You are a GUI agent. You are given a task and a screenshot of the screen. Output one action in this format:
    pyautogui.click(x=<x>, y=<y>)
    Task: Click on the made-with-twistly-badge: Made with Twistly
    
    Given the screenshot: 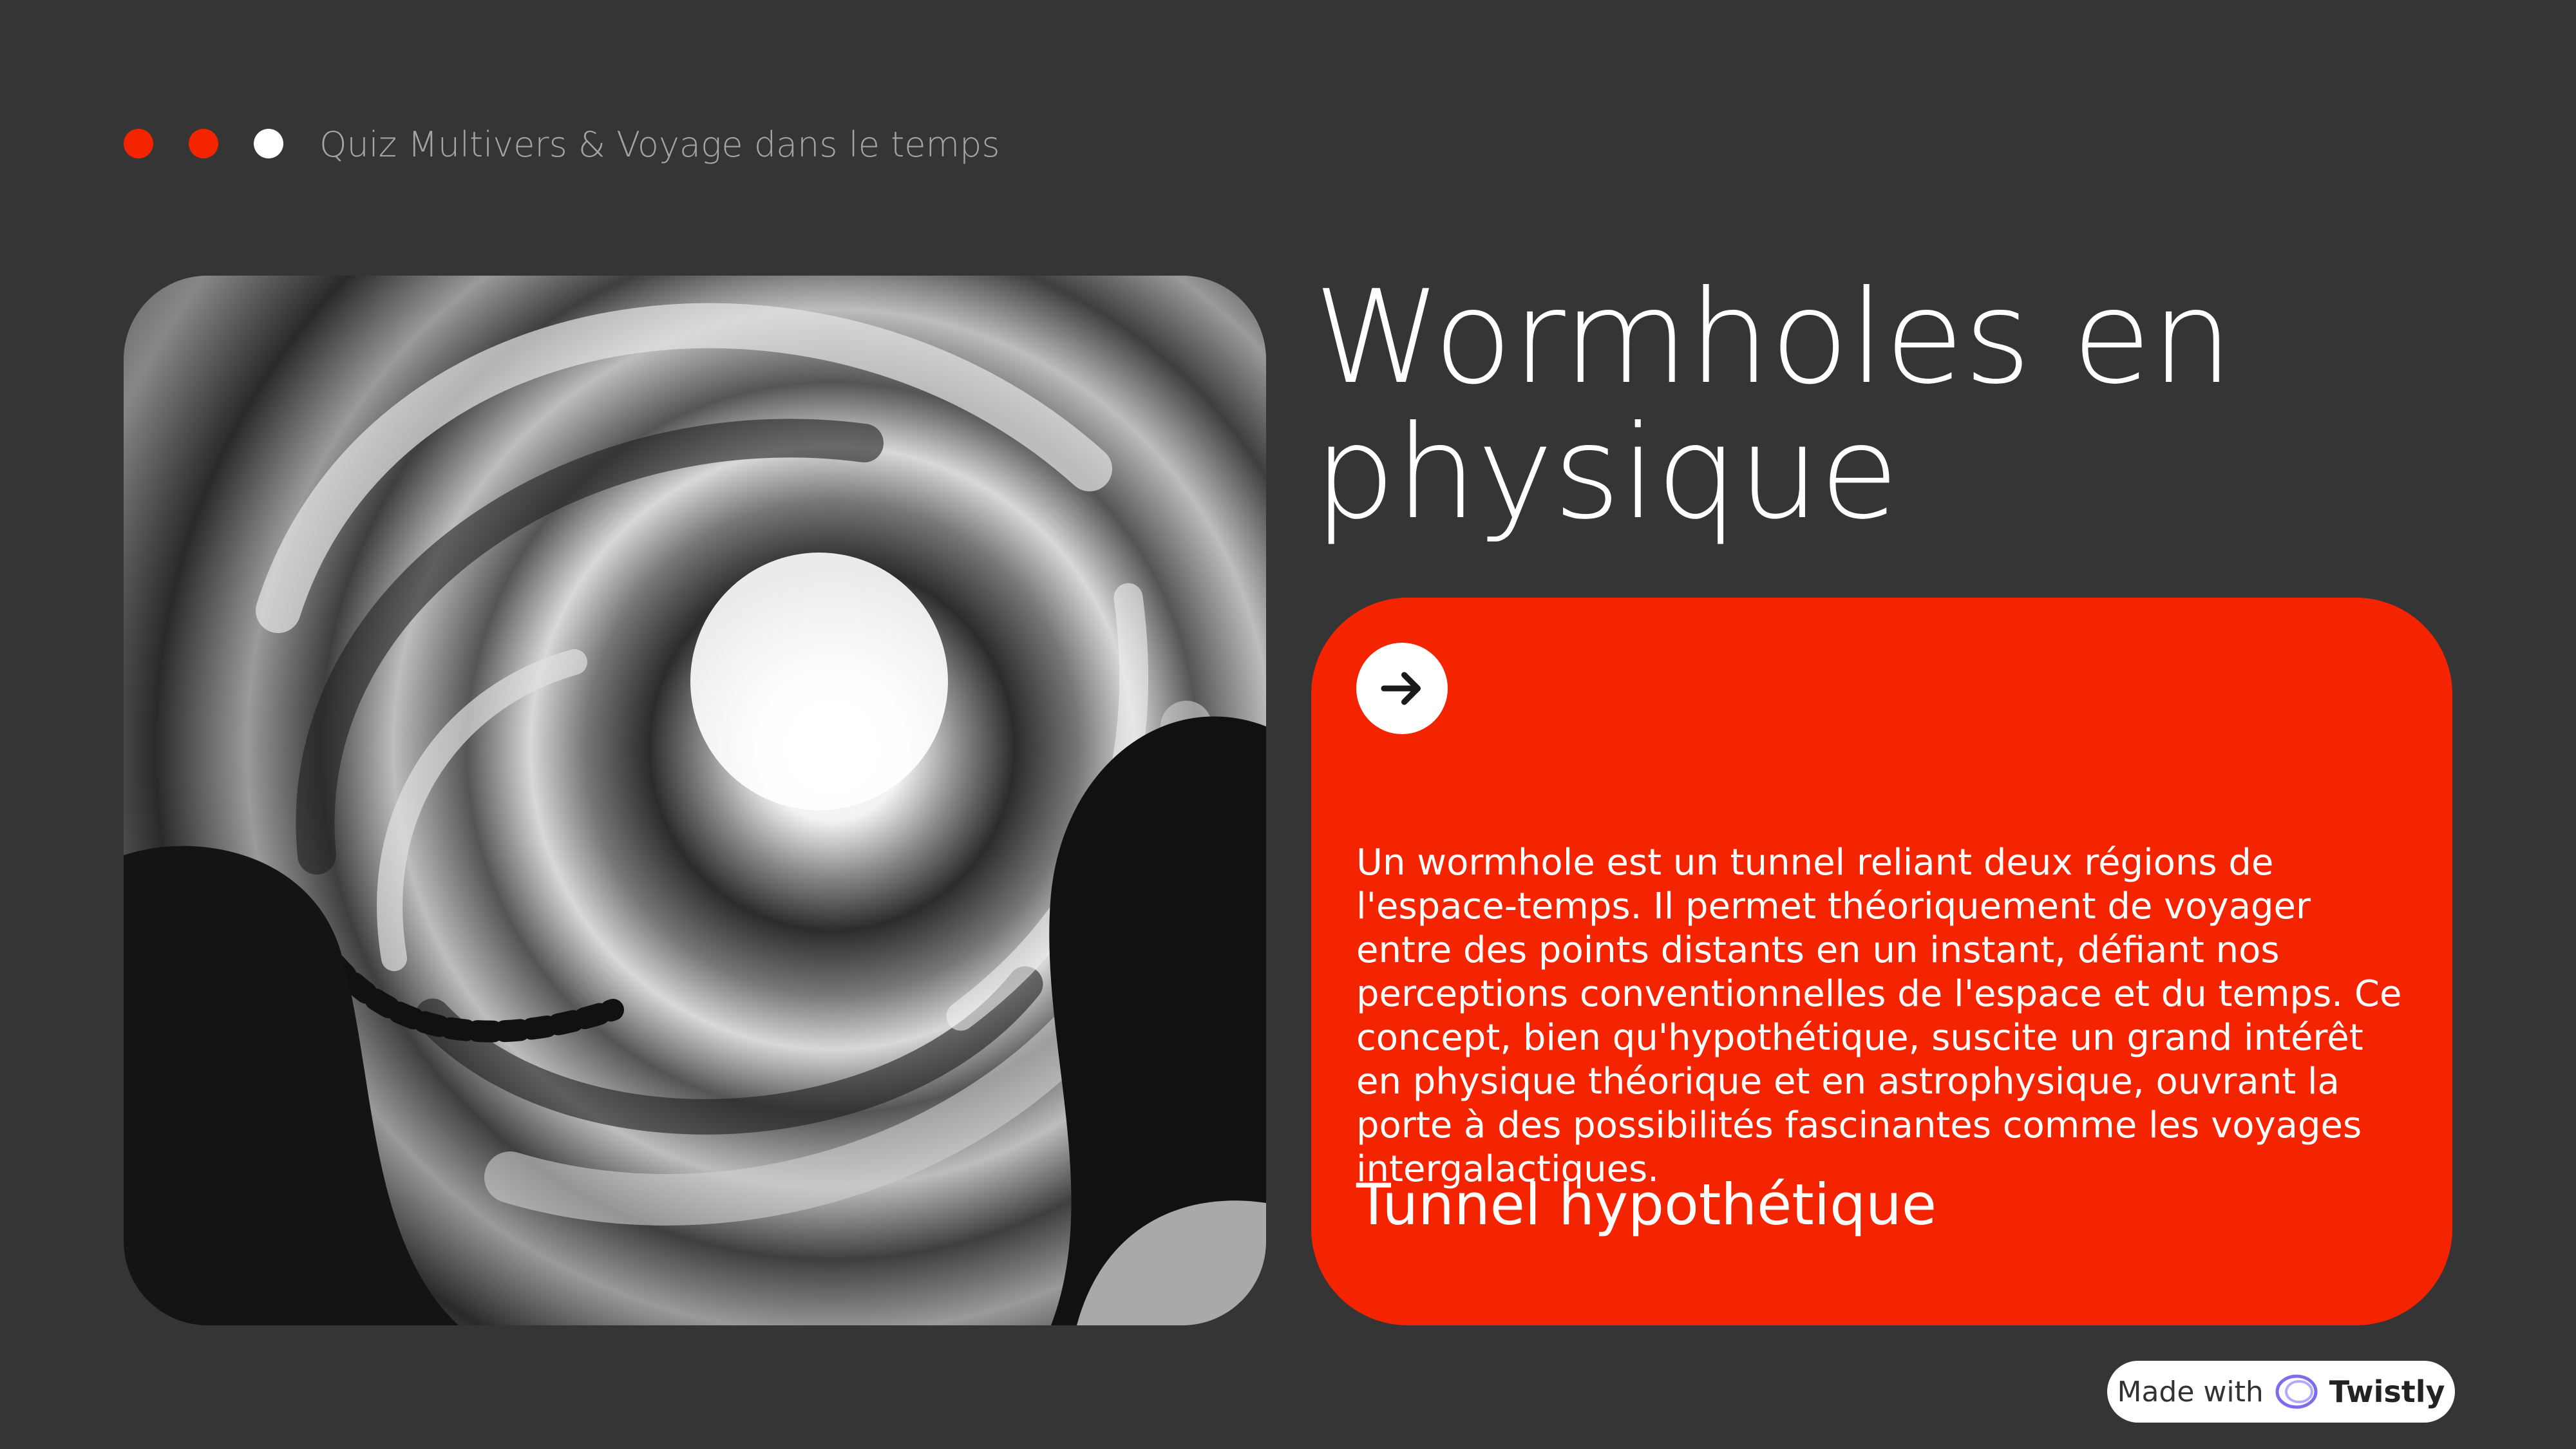 What is the action you would take?
    pyautogui.click(x=2281, y=1392)
    